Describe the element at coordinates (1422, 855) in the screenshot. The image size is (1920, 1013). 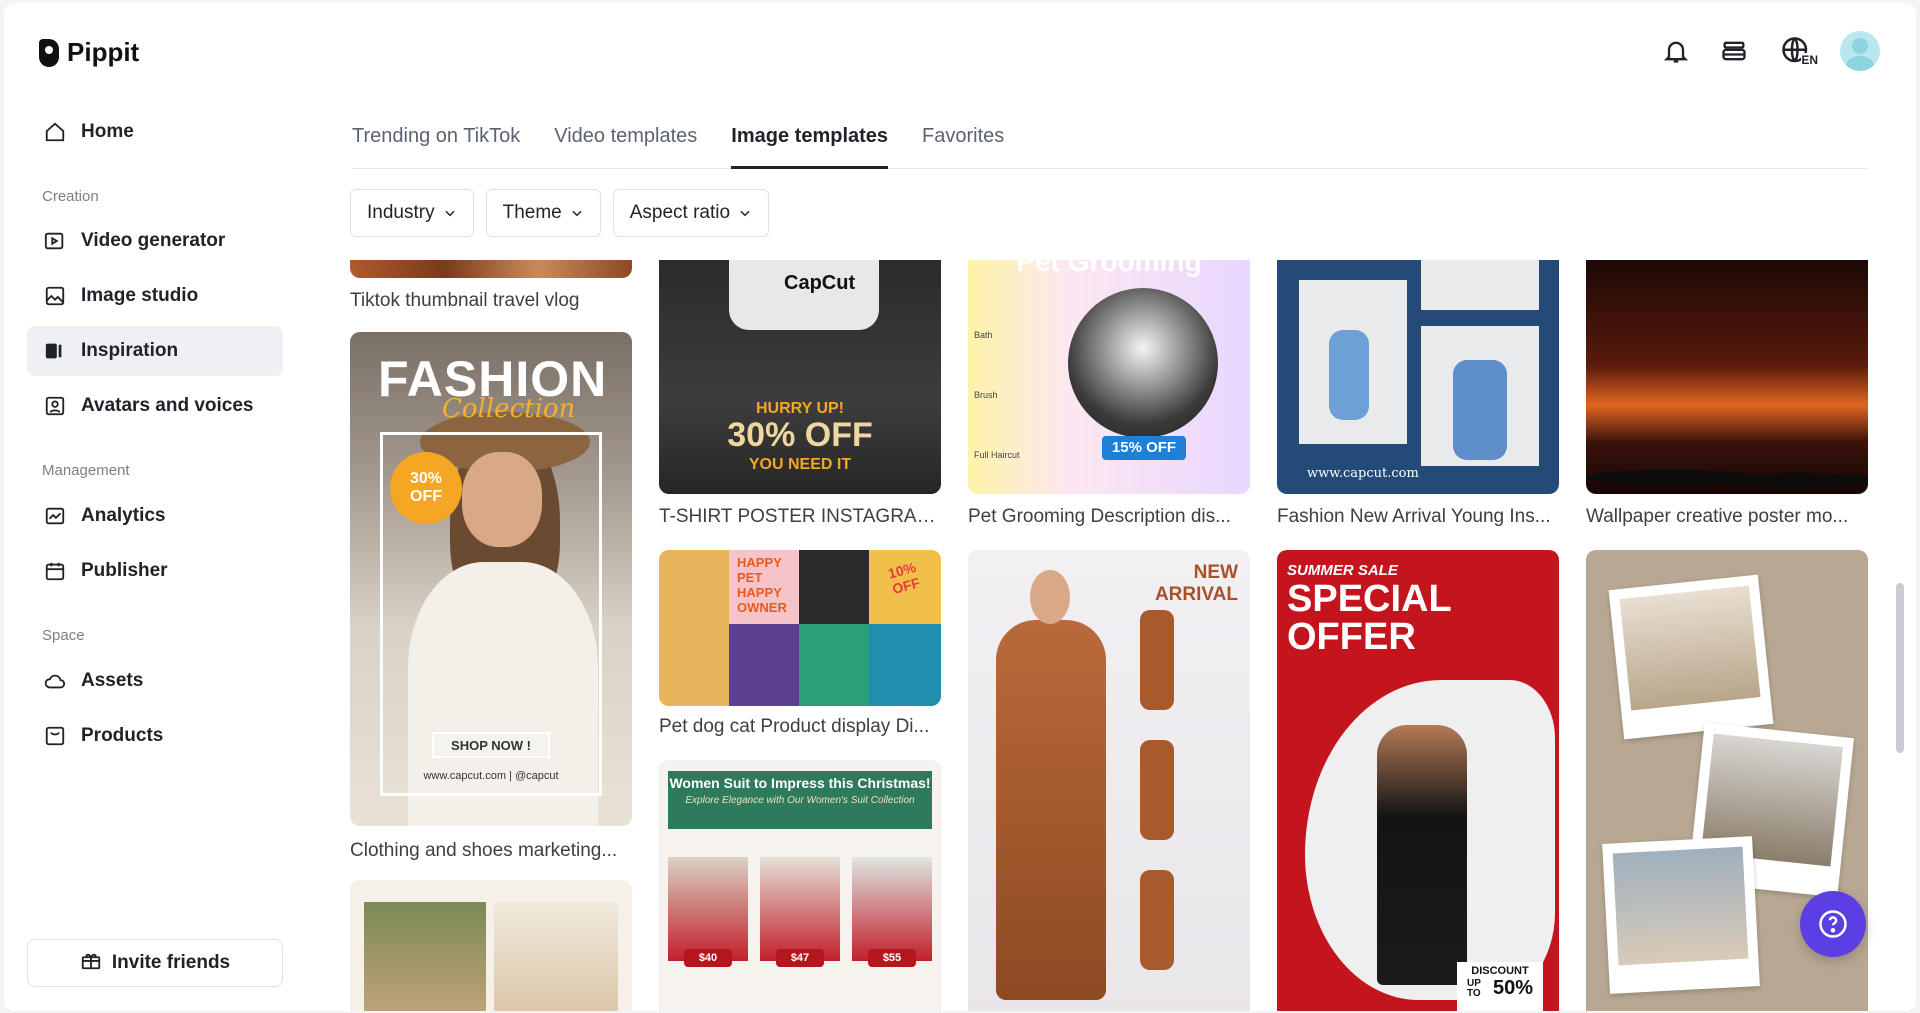
I see `model-figure` at that location.